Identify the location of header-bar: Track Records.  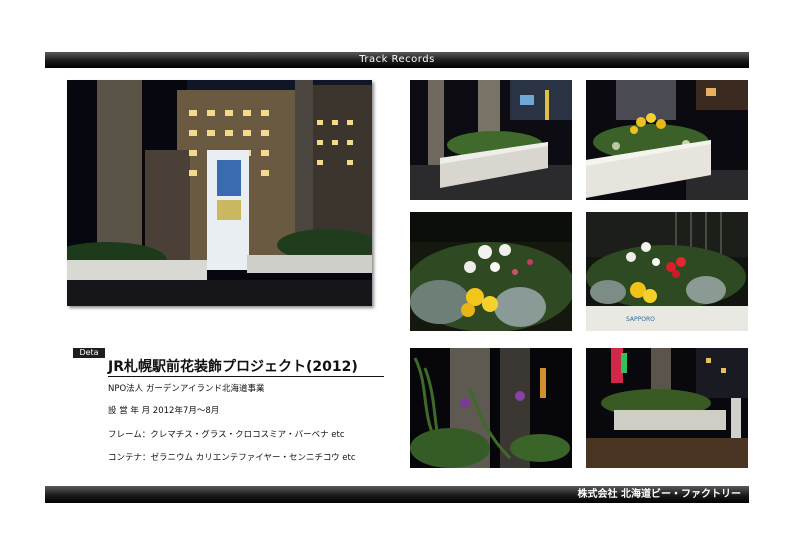
(397, 60).